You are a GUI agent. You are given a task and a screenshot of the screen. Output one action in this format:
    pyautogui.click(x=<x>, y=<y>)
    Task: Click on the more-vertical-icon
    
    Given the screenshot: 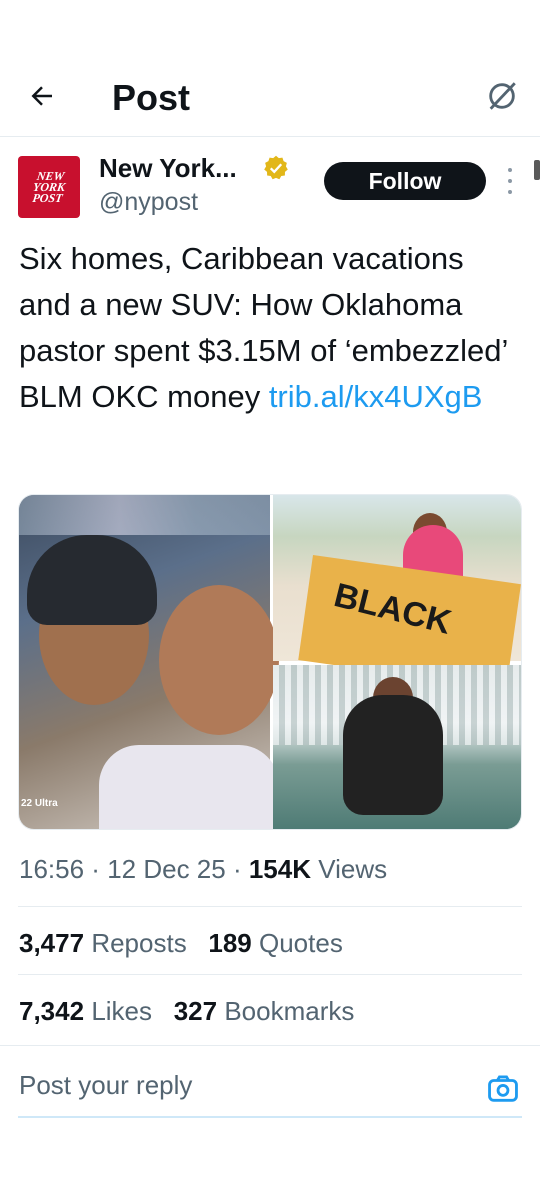 What is the action you would take?
    pyautogui.click(x=510, y=181)
    